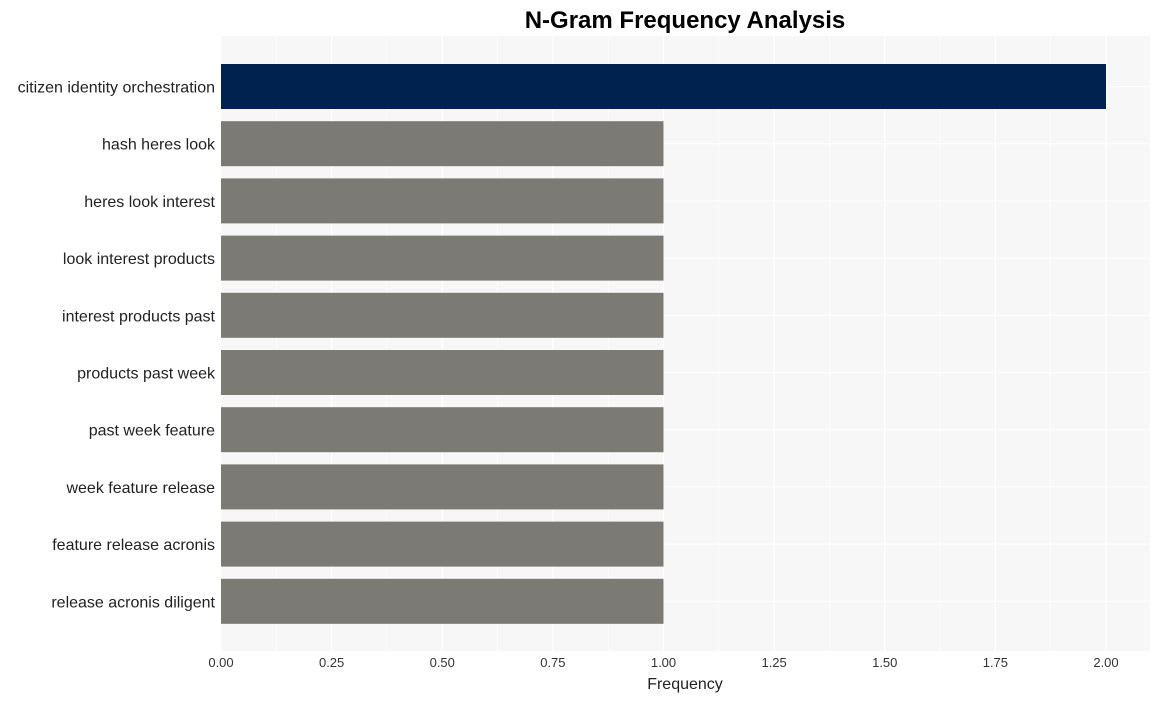  Describe the element at coordinates (685, 684) in the screenshot. I see `x-axis-label: Frequency` at that location.